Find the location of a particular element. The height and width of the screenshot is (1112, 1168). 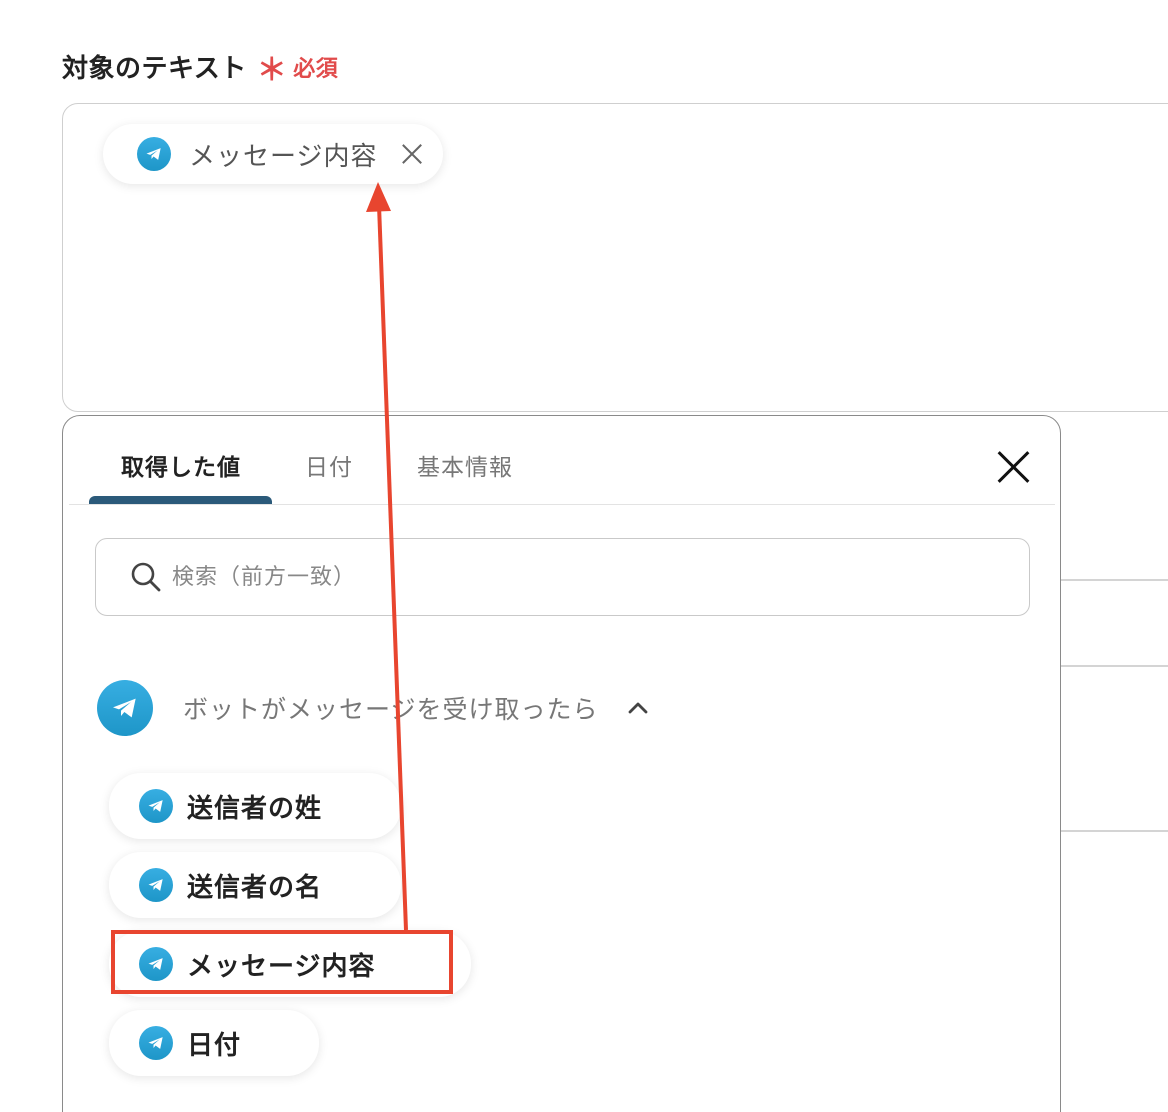

close-icon is located at coordinates (1013, 467).